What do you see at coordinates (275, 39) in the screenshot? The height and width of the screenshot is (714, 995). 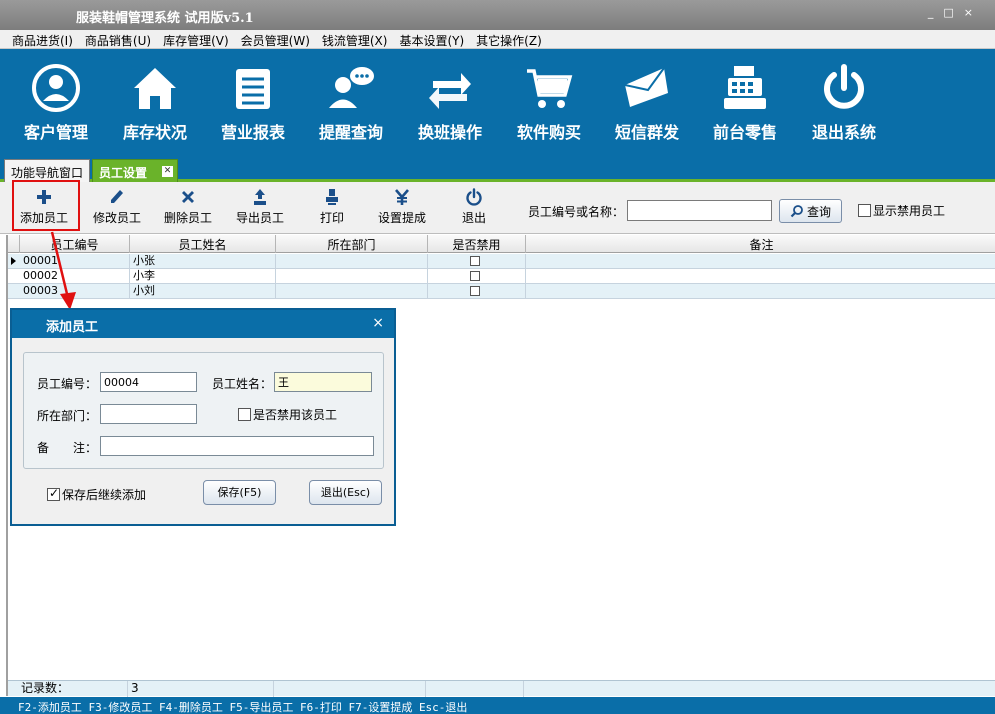 I see `menu-members: 会员管理(W)` at bounding box center [275, 39].